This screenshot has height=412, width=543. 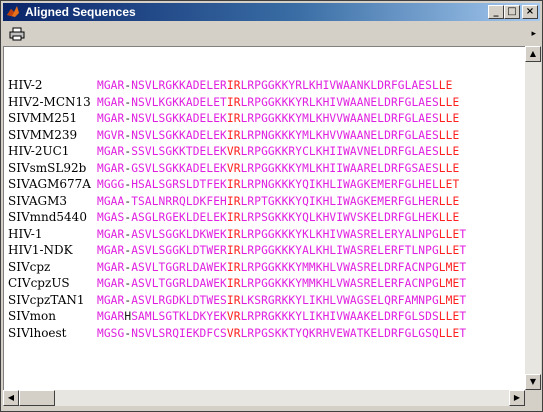 I want to click on printer-icon, so click(x=17, y=34).